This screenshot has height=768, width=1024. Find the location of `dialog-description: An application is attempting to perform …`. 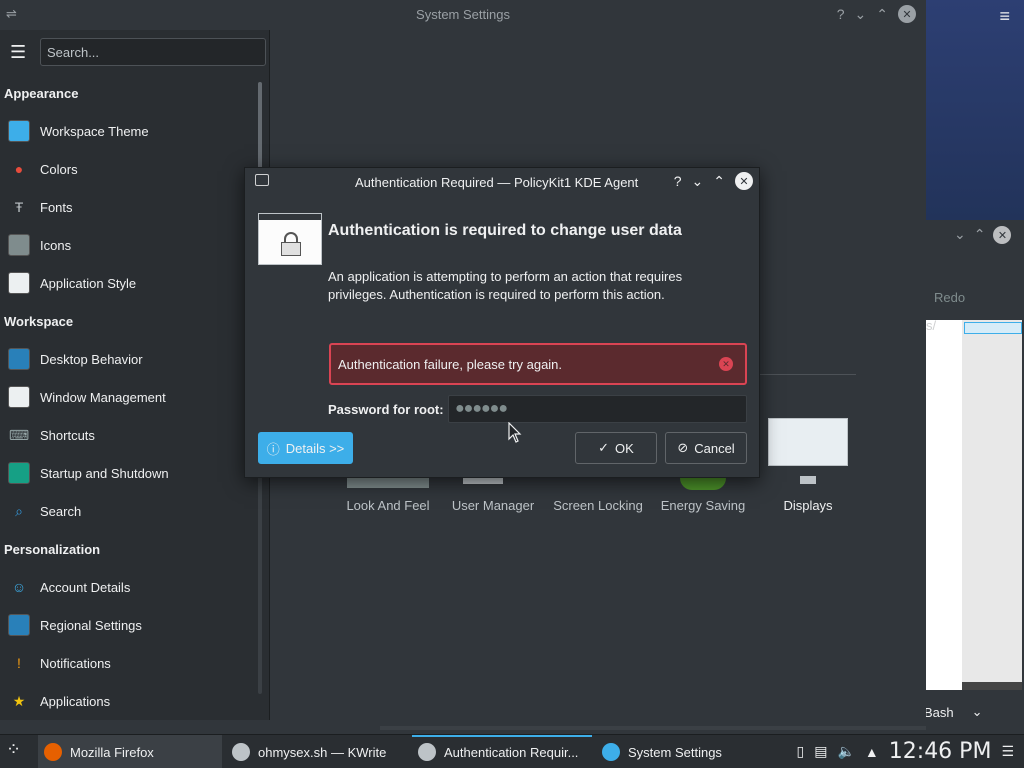

dialog-description: An application is attempting to perform … is located at coordinates (505, 285).